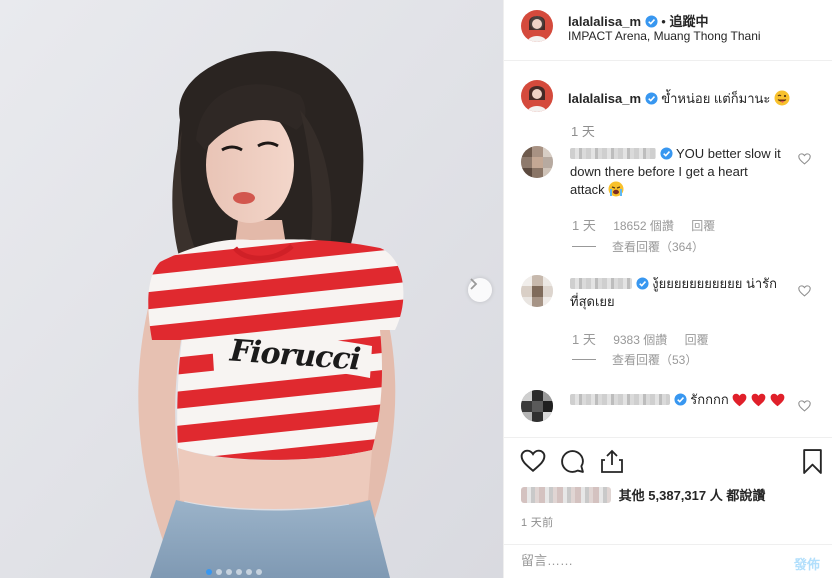  What do you see at coordinates (782, 98) in the screenshot?
I see `tongue-wink-emoji-icon` at bounding box center [782, 98].